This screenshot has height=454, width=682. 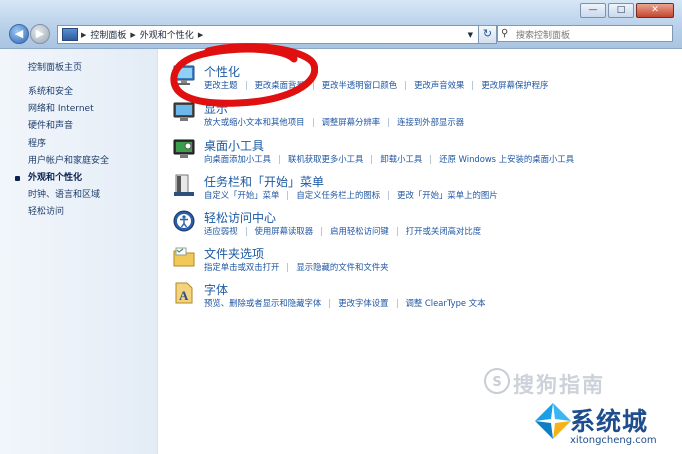 I want to click on link-font-settings: 更改字体设置, so click(x=363, y=303).